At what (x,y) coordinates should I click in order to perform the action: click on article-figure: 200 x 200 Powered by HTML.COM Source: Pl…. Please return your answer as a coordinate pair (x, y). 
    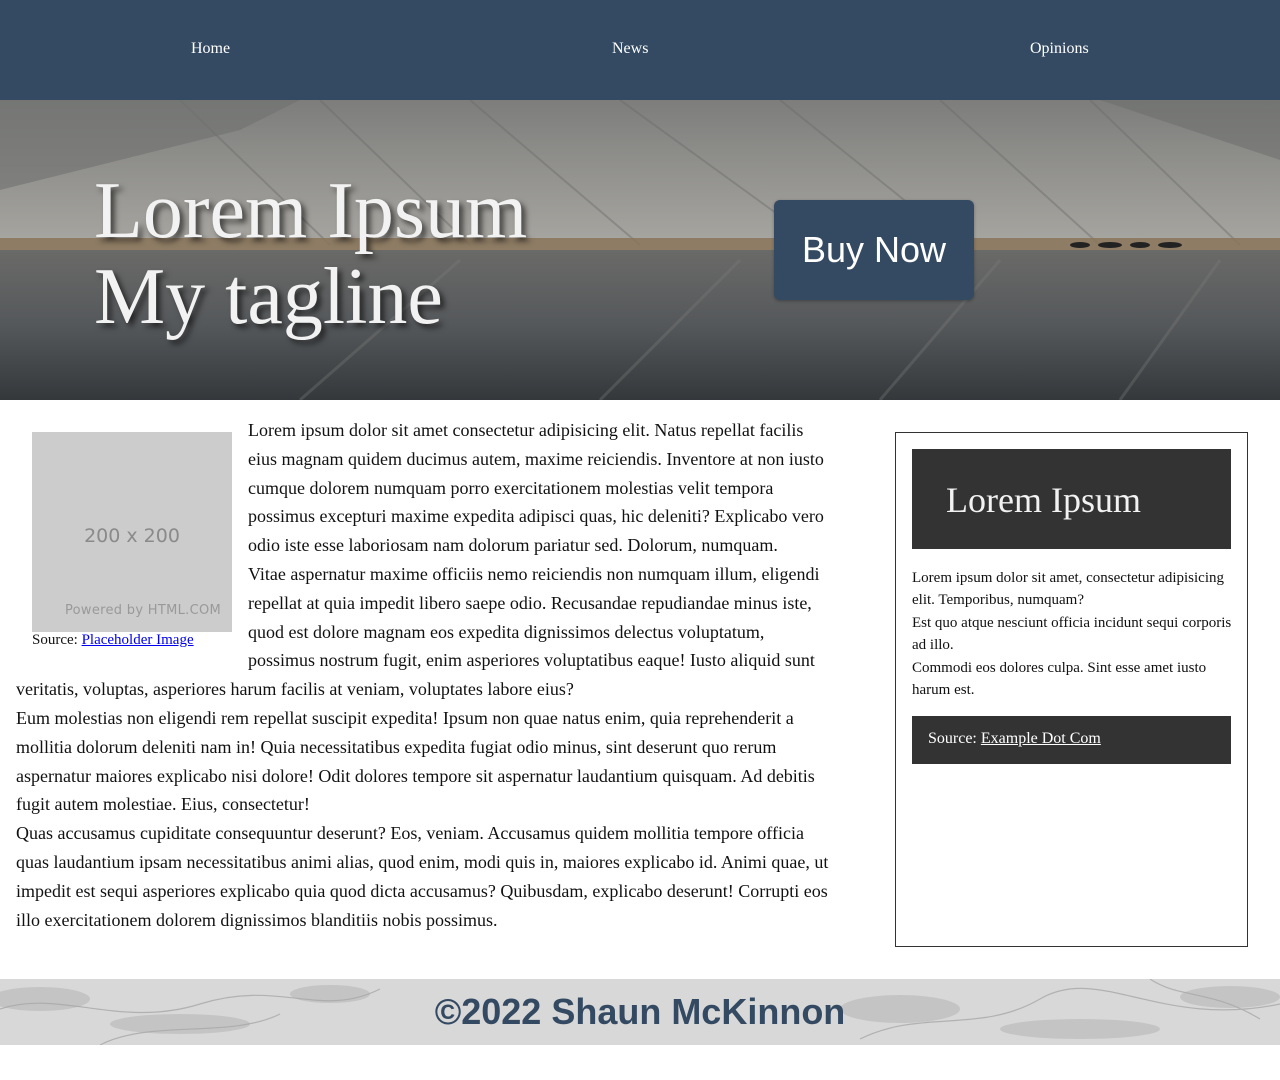
    Looking at the image, I should click on (132, 540).